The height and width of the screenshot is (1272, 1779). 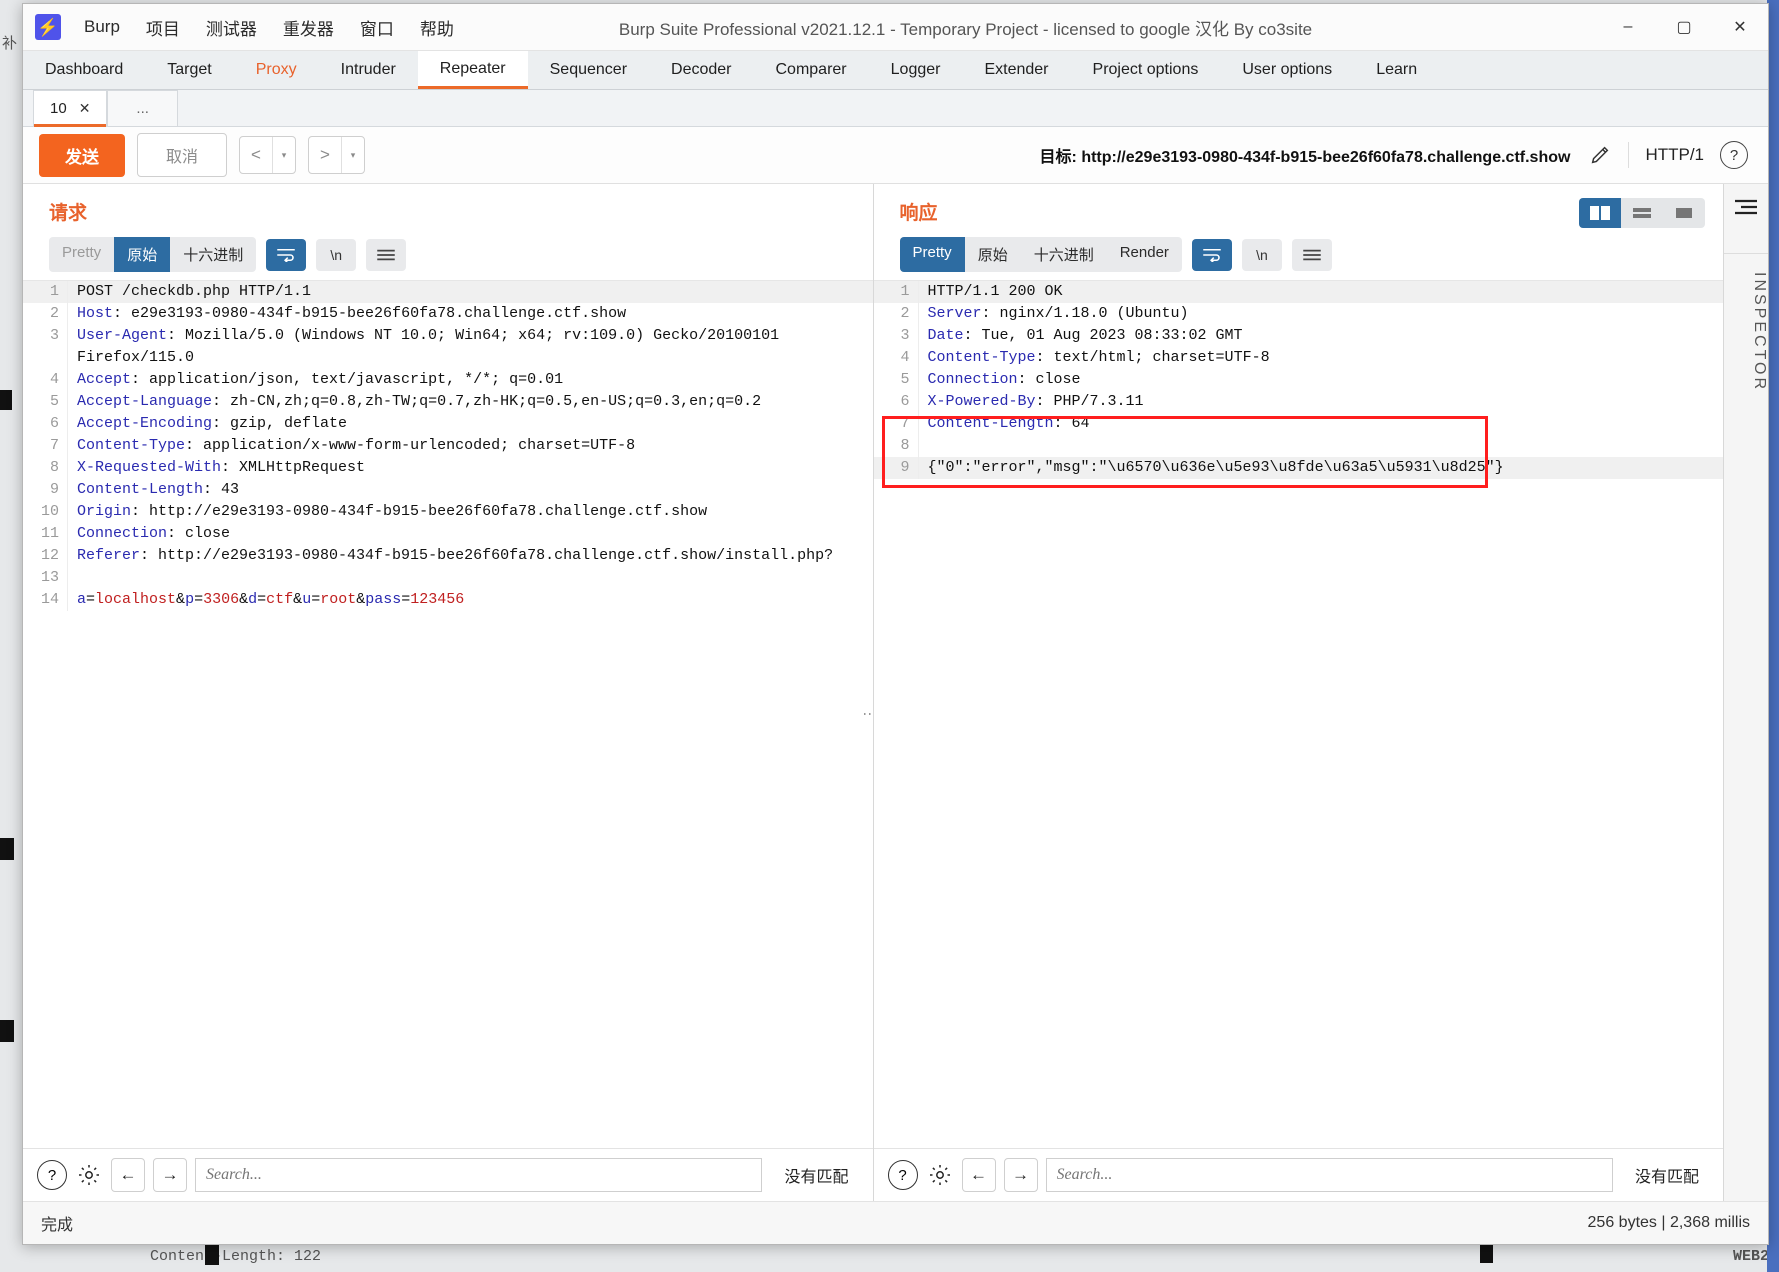 I want to click on minimize-button: –, so click(x=1628, y=27).